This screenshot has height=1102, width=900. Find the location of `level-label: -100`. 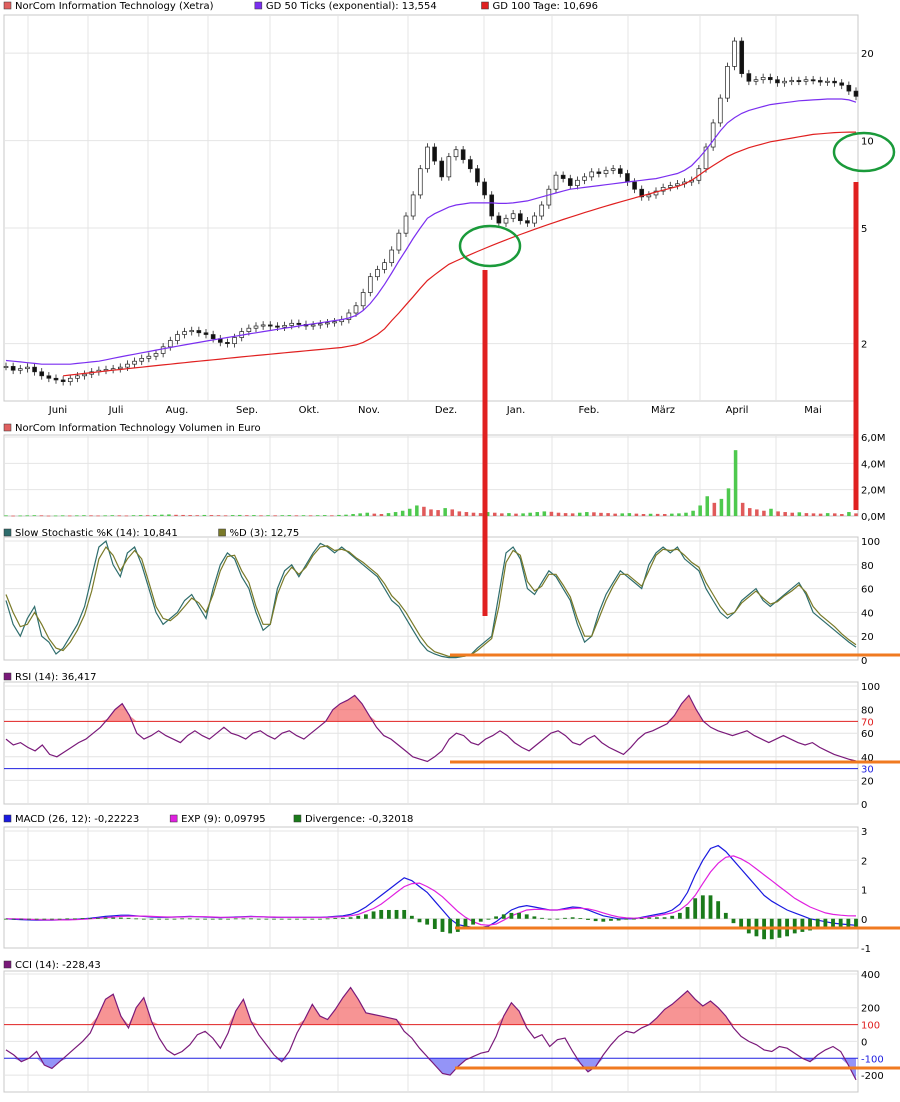

level-label: -100 is located at coordinates (872, 1059).